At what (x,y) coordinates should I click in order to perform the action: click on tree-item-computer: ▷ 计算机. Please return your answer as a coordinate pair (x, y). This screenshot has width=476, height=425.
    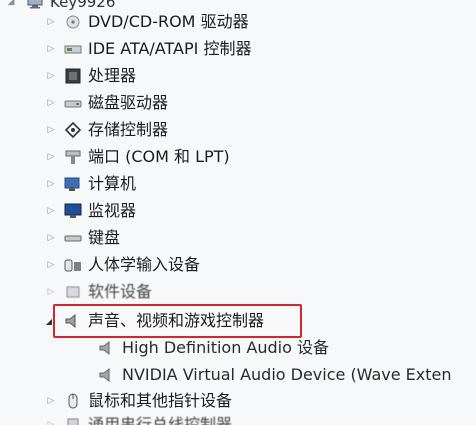
    Looking at the image, I should click on (238, 184).